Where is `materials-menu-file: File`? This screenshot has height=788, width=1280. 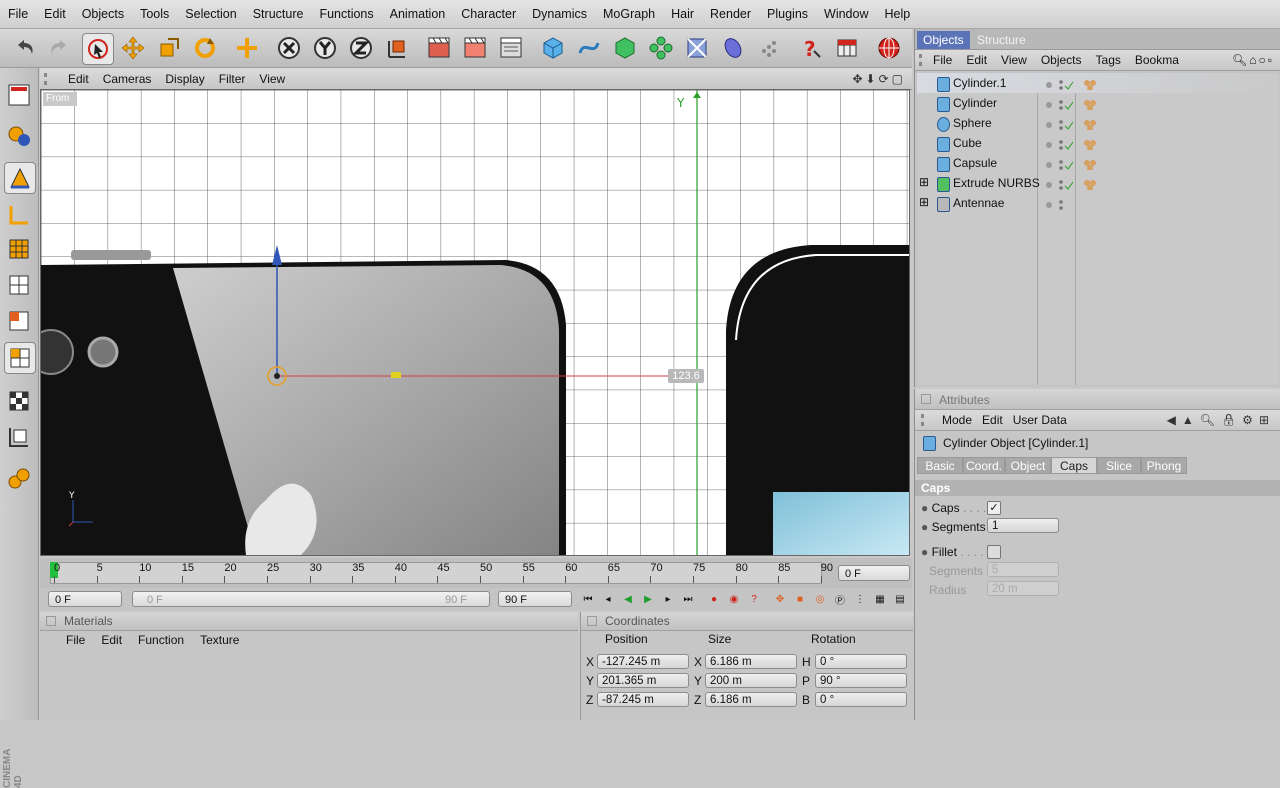 materials-menu-file: File is located at coordinates (75, 640).